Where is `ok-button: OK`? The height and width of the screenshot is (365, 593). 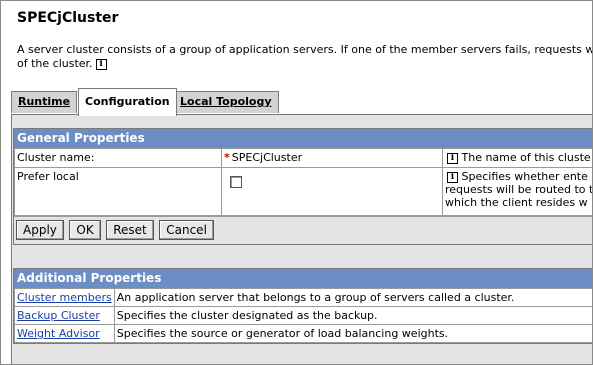 ok-button: OK is located at coordinates (85, 230).